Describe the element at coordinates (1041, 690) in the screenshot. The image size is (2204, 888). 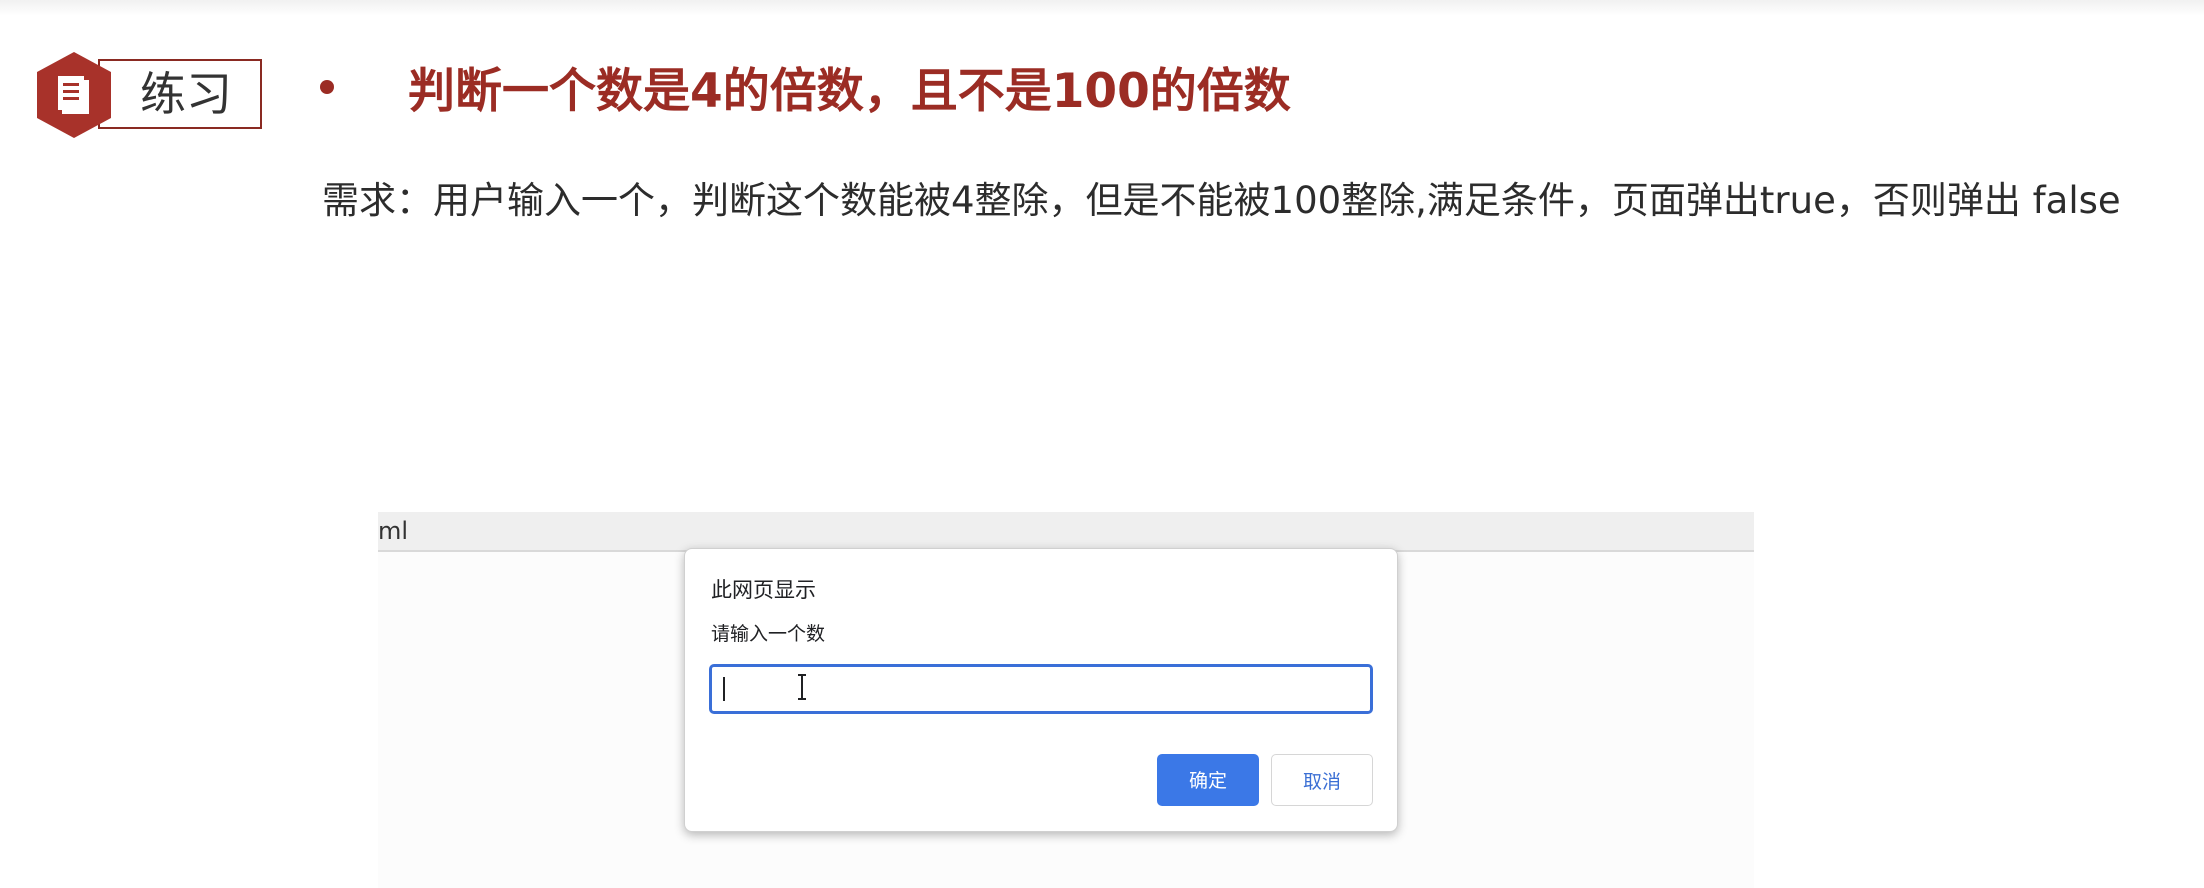
I see `prompt-dialog: 此网页显示 请输入一个数 确定 取消` at that location.